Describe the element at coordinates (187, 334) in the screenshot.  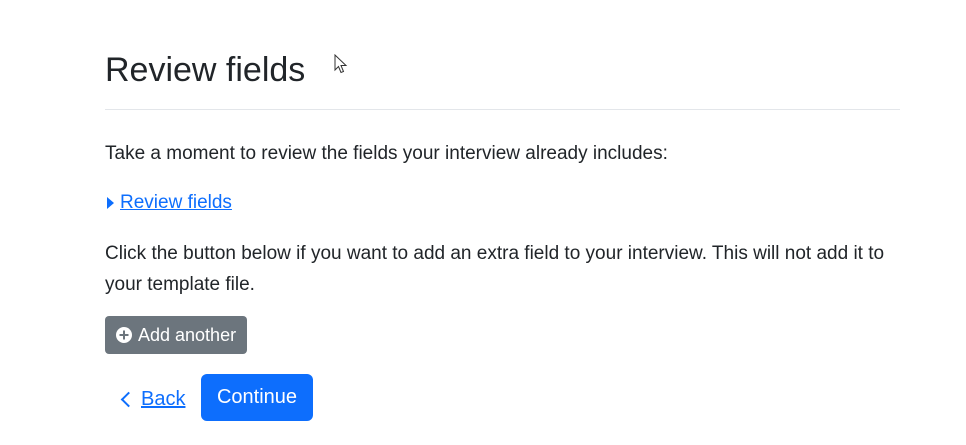
I see `add-another-label: Add another` at that location.